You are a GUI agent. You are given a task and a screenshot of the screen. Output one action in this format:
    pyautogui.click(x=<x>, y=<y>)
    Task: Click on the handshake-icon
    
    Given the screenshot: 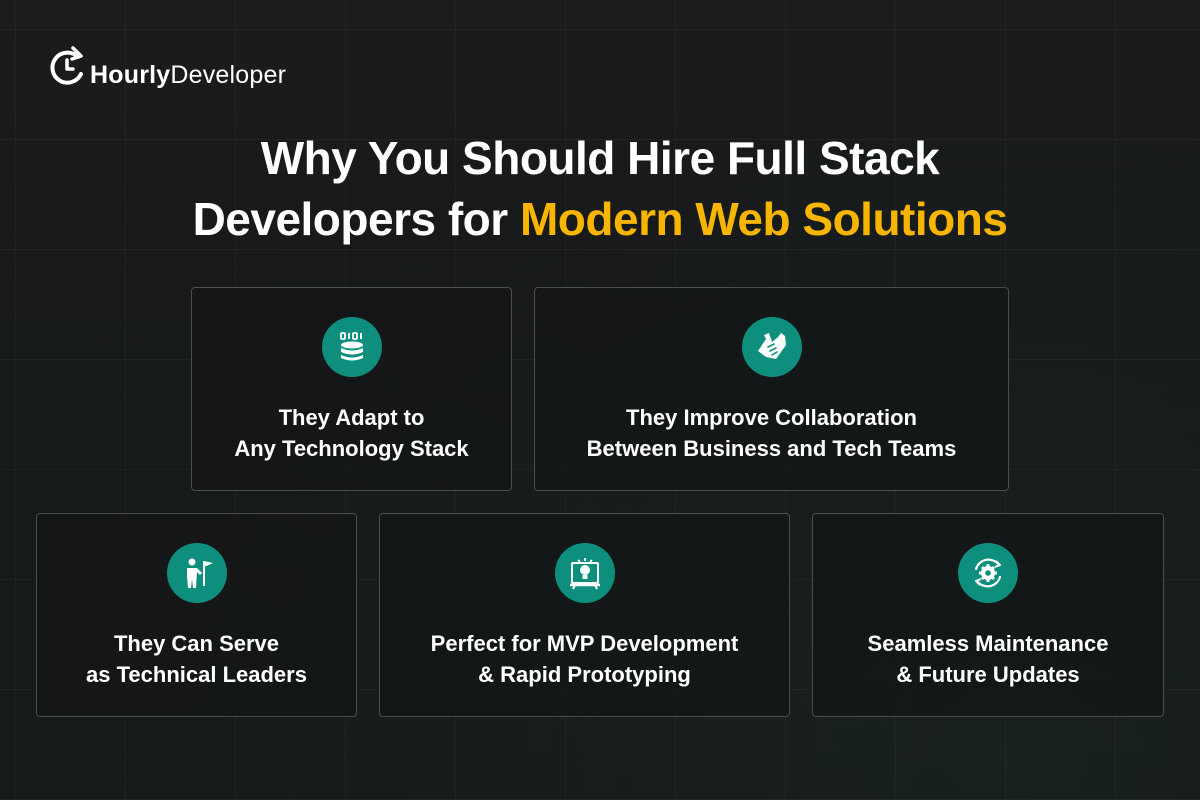 What is the action you would take?
    pyautogui.click(x=771, y=347)
    